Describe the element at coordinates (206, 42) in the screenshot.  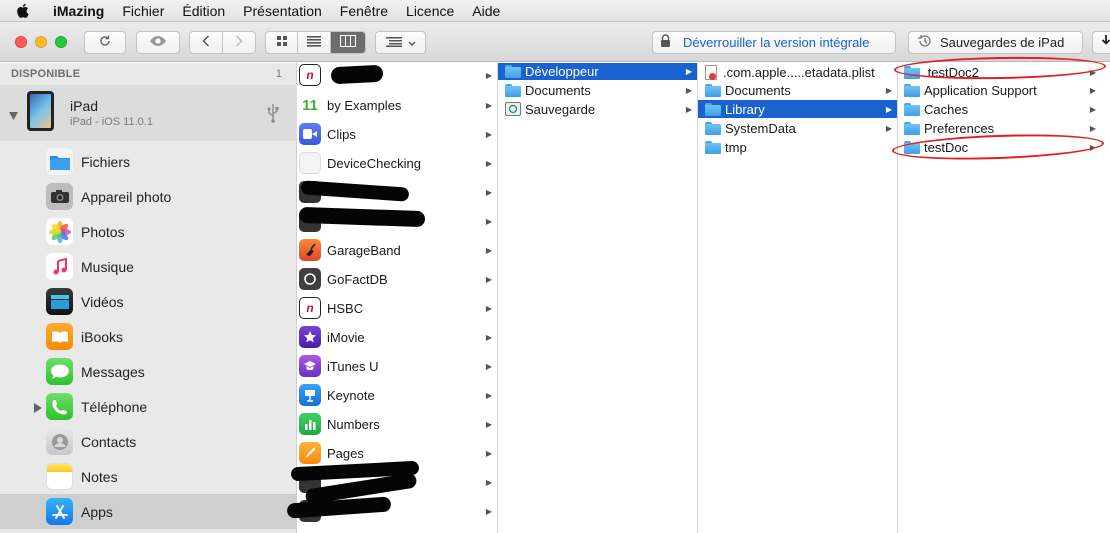
I see `back-button` at that location.